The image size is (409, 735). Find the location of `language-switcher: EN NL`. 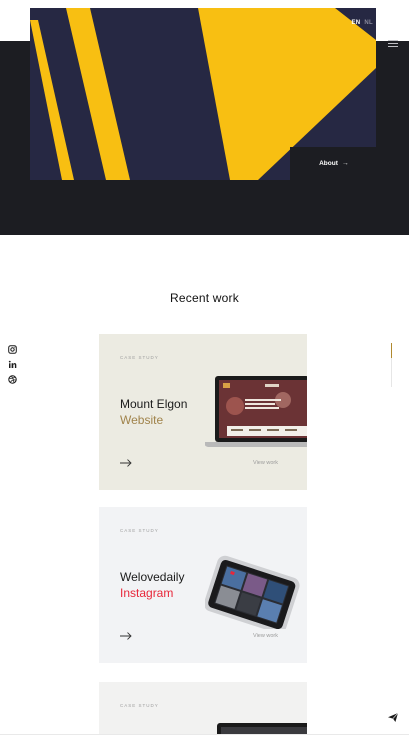

language-switcher: EN NL is located at coordinates (362, 23).